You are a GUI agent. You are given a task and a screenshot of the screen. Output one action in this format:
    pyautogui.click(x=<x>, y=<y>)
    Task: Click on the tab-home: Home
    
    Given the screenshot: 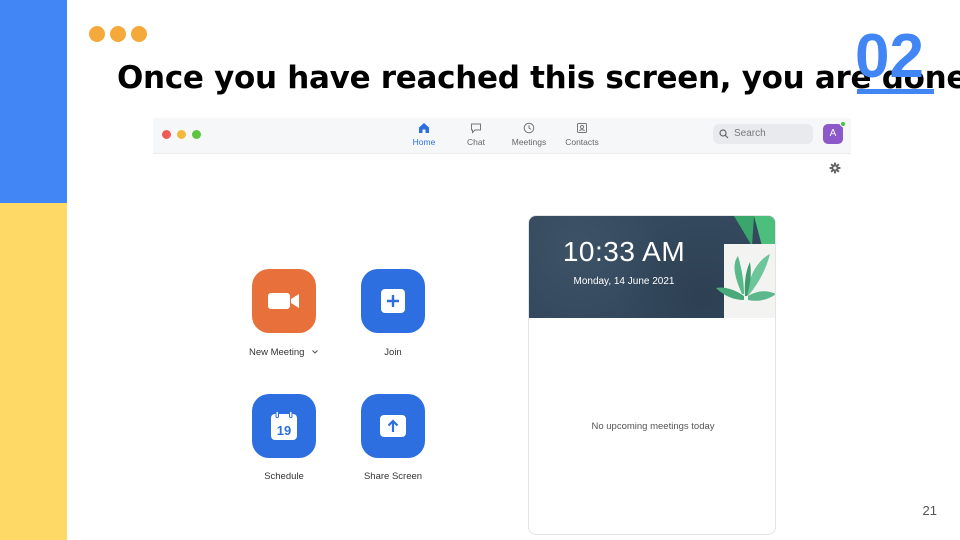 What is the action you would take?
    pyautogui.click(x=424, y=134)
    